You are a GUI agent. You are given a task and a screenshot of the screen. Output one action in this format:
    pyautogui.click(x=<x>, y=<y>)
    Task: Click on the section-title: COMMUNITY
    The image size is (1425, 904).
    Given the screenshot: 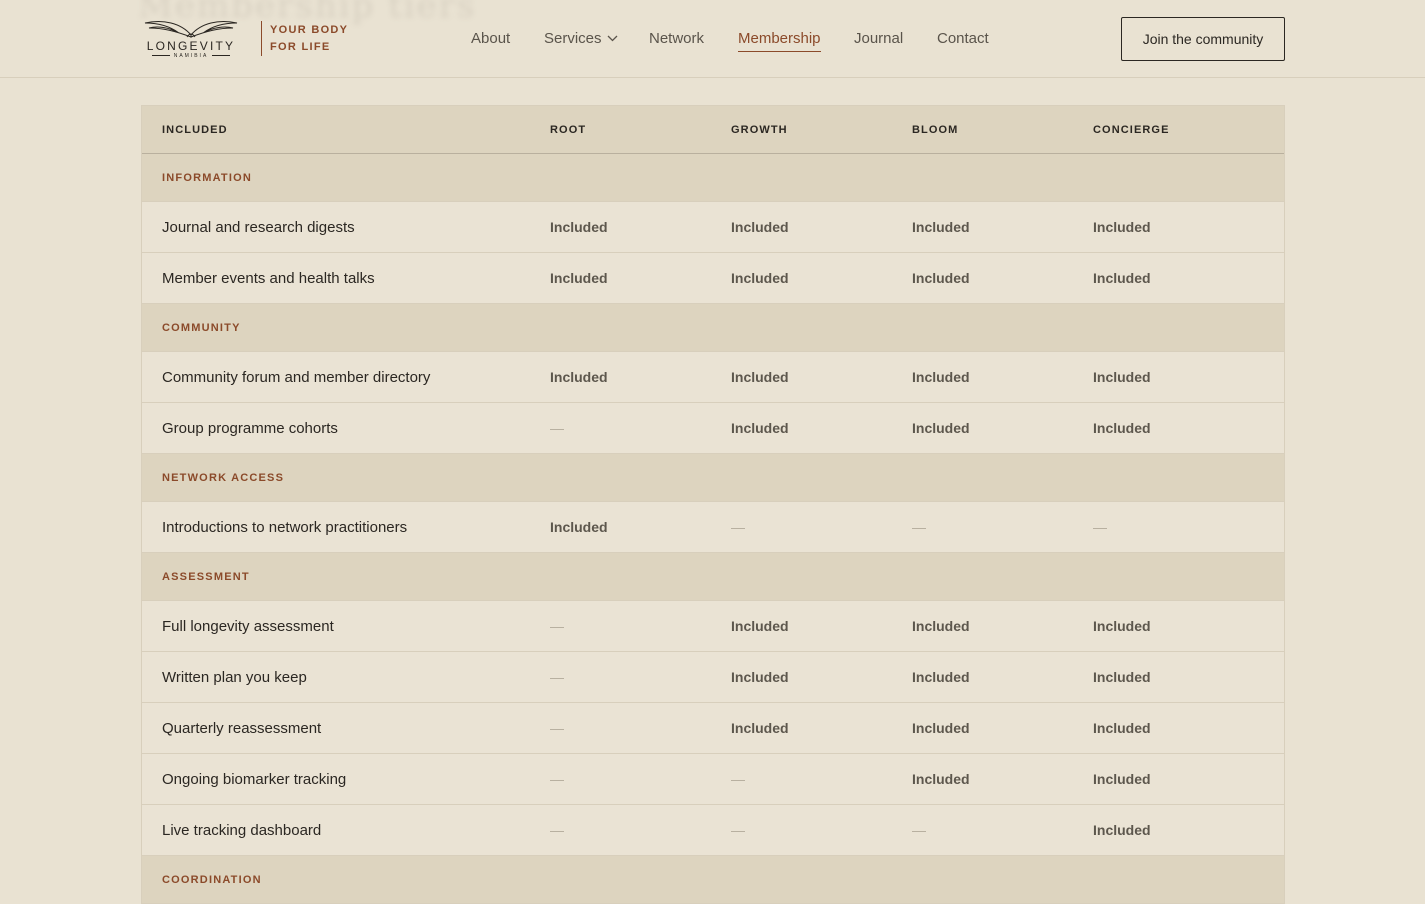 What is the action you would take?
    pyautogui.click(x=201, y=327)
    